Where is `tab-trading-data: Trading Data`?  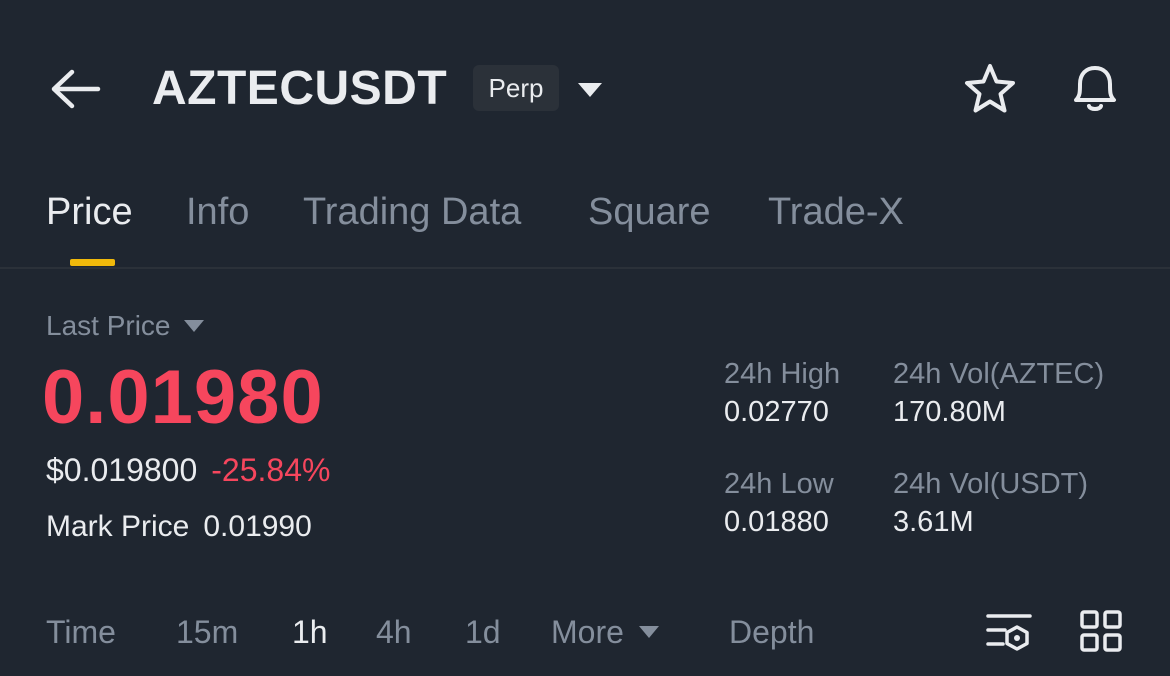
tab-trading-data: Trading Data is located at coordinates (412, 212).